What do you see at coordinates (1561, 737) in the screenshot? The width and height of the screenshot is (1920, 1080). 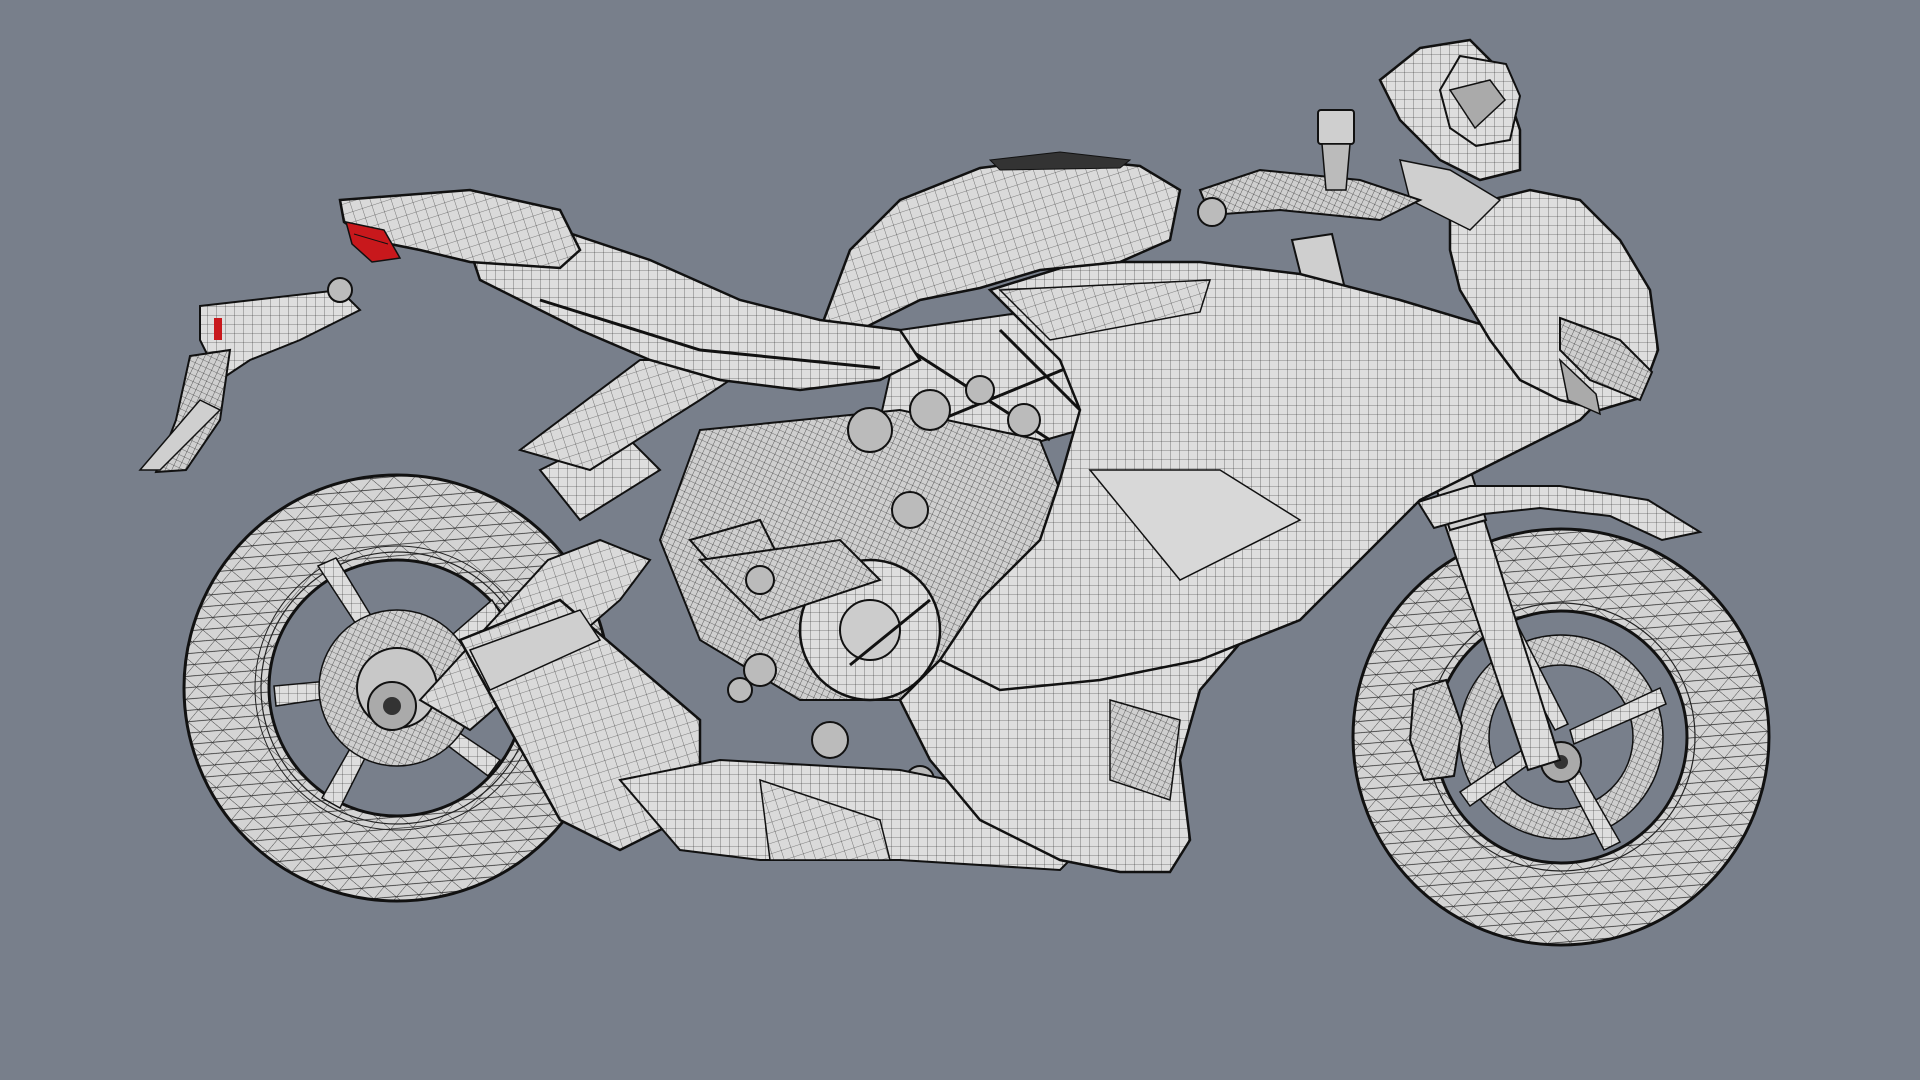 I see `front-wheel` at bounding box center [1561, 737].